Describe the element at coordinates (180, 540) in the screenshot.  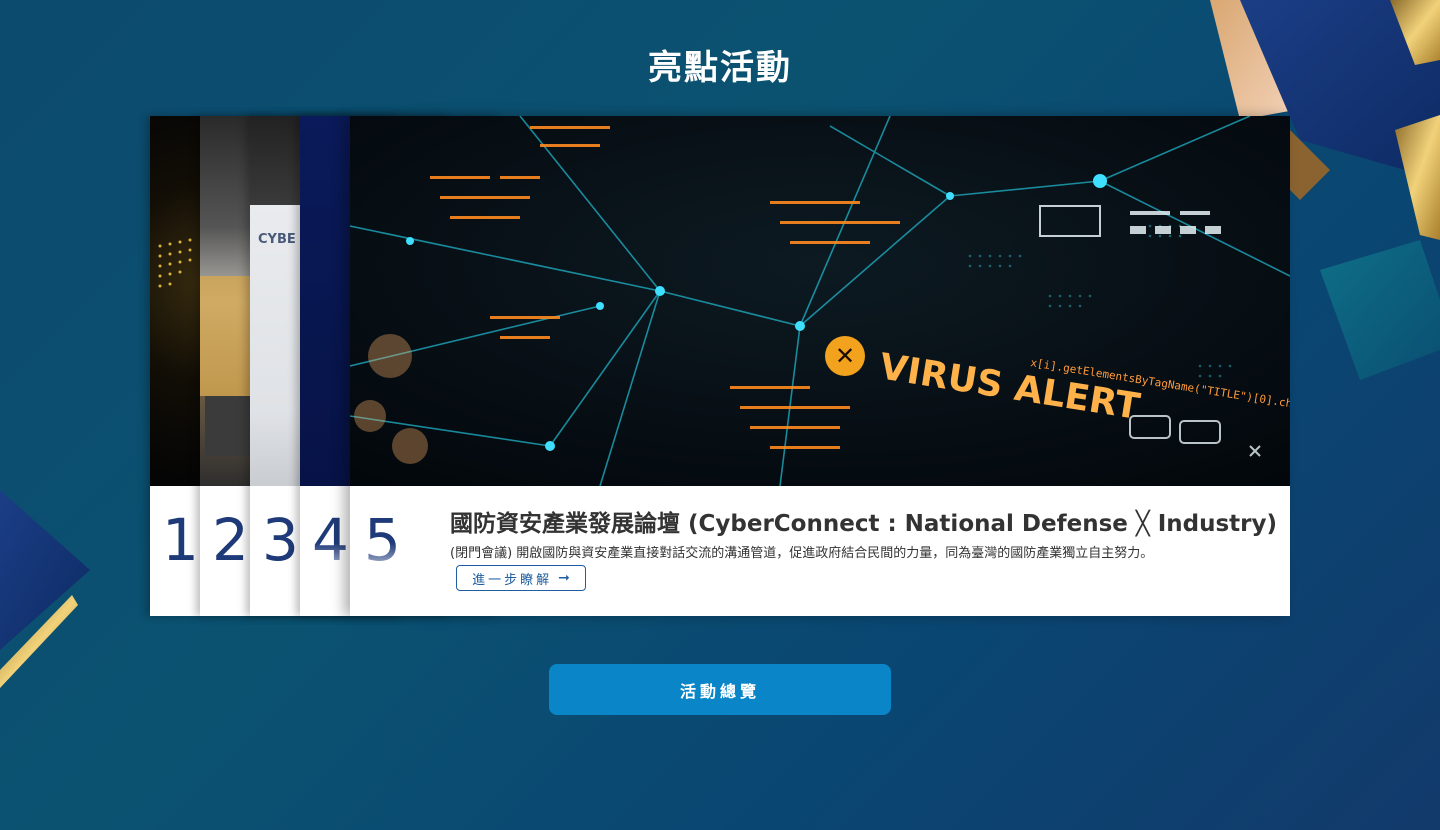
I see `slide-number: 1` at that location.